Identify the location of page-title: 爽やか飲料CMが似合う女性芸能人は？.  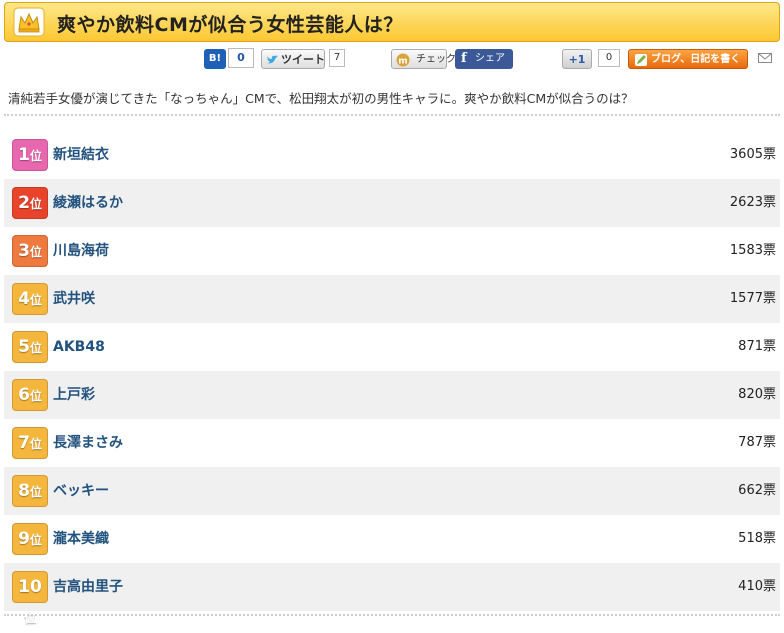
(230, 25).